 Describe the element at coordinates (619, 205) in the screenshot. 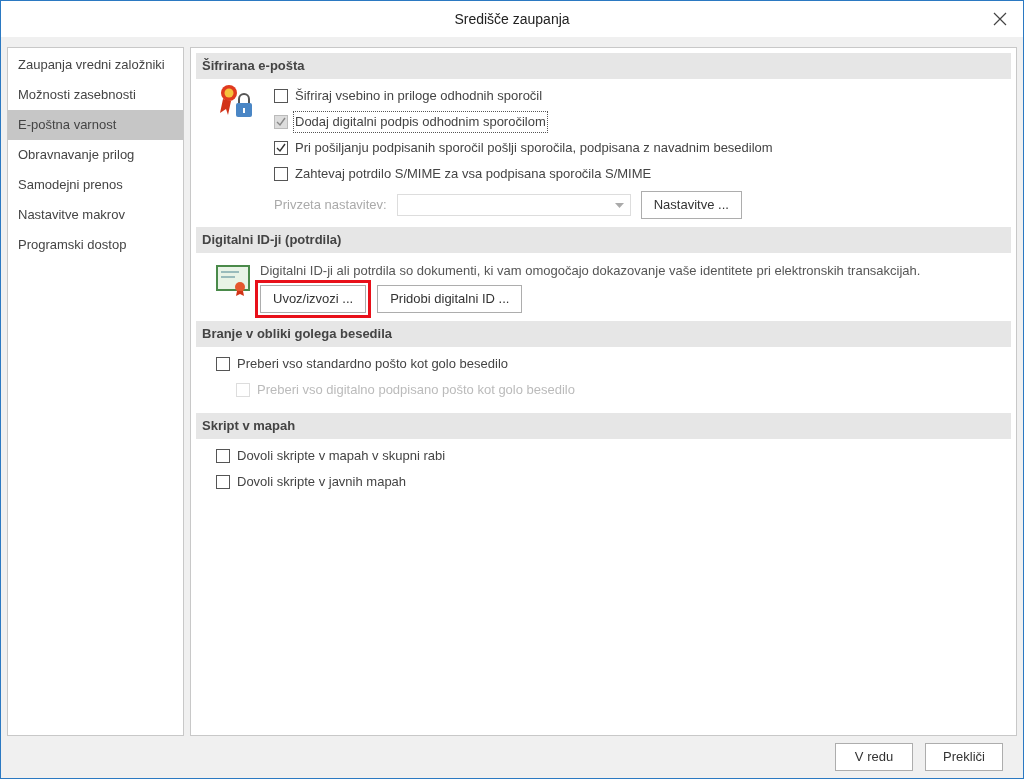

I see `dropdown-arrow-icon` at that location.